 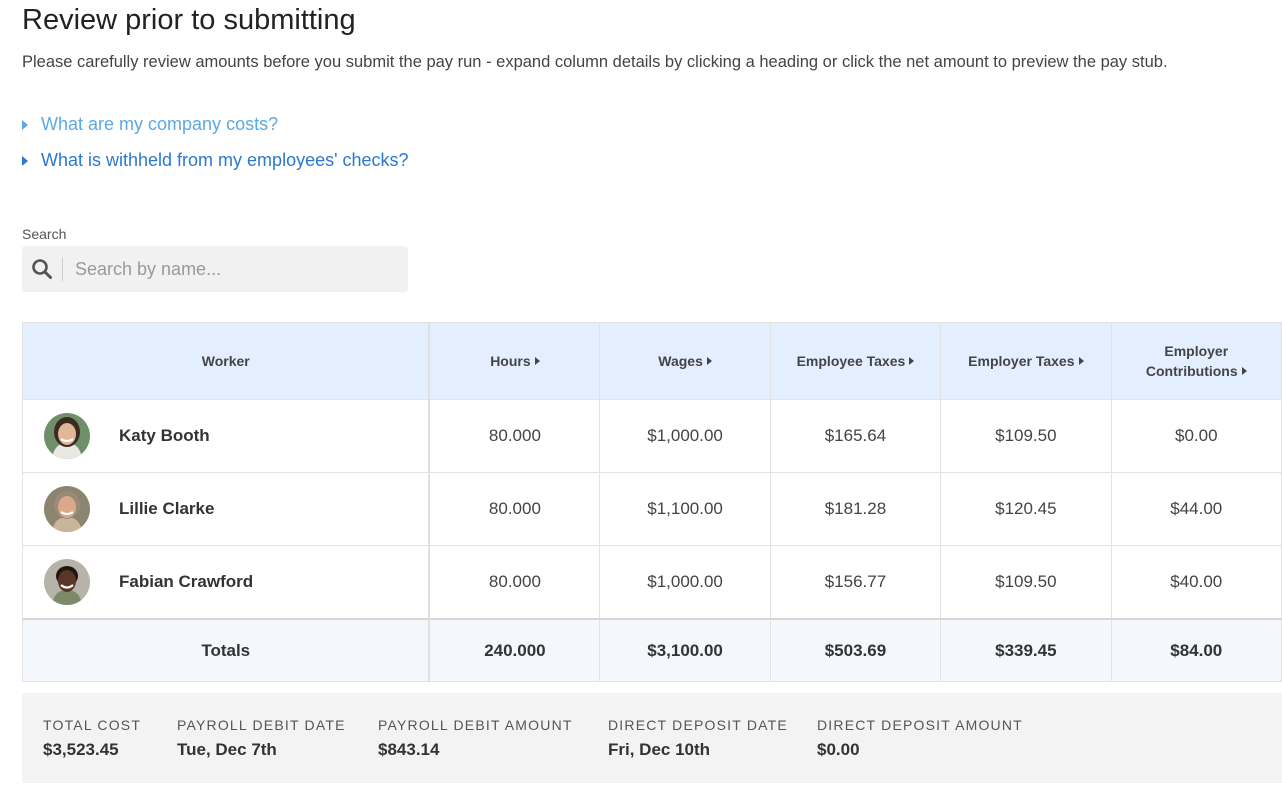 I want to click on header-employer-taxes-label: Employer Taxes, so click(x=1021, y=361).